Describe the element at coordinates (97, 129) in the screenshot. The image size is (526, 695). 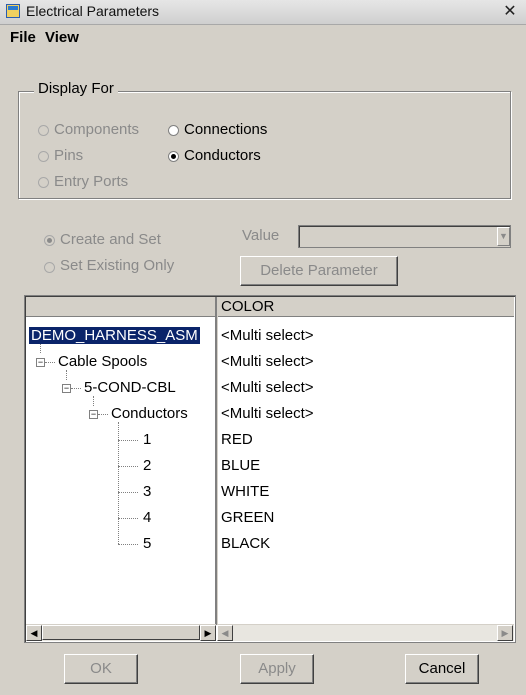
I see `components-label: Components` at that location.